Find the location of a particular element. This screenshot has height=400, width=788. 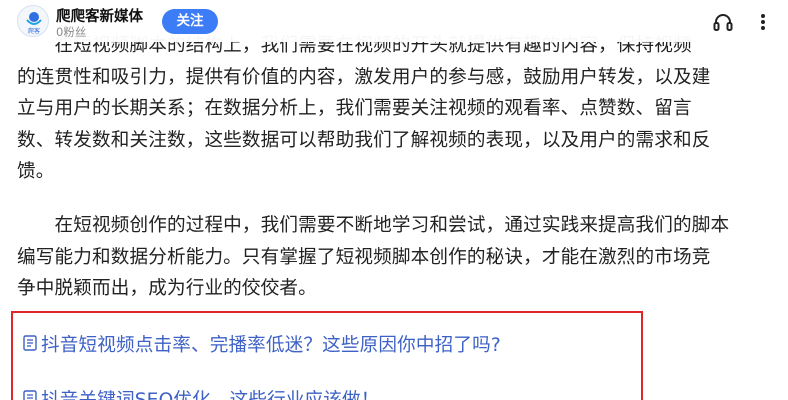

fans-count: 0粉丝 is located at coordinates (71, 32).